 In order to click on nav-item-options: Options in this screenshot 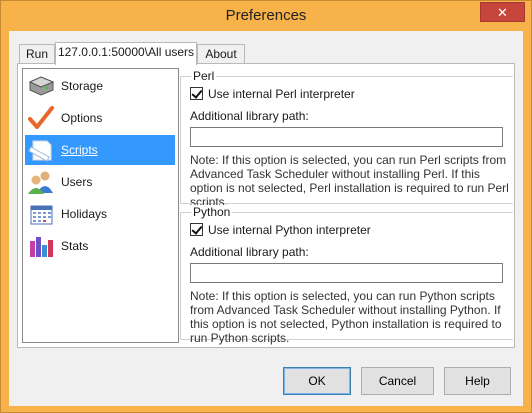, I will do `click(100, 118)`.